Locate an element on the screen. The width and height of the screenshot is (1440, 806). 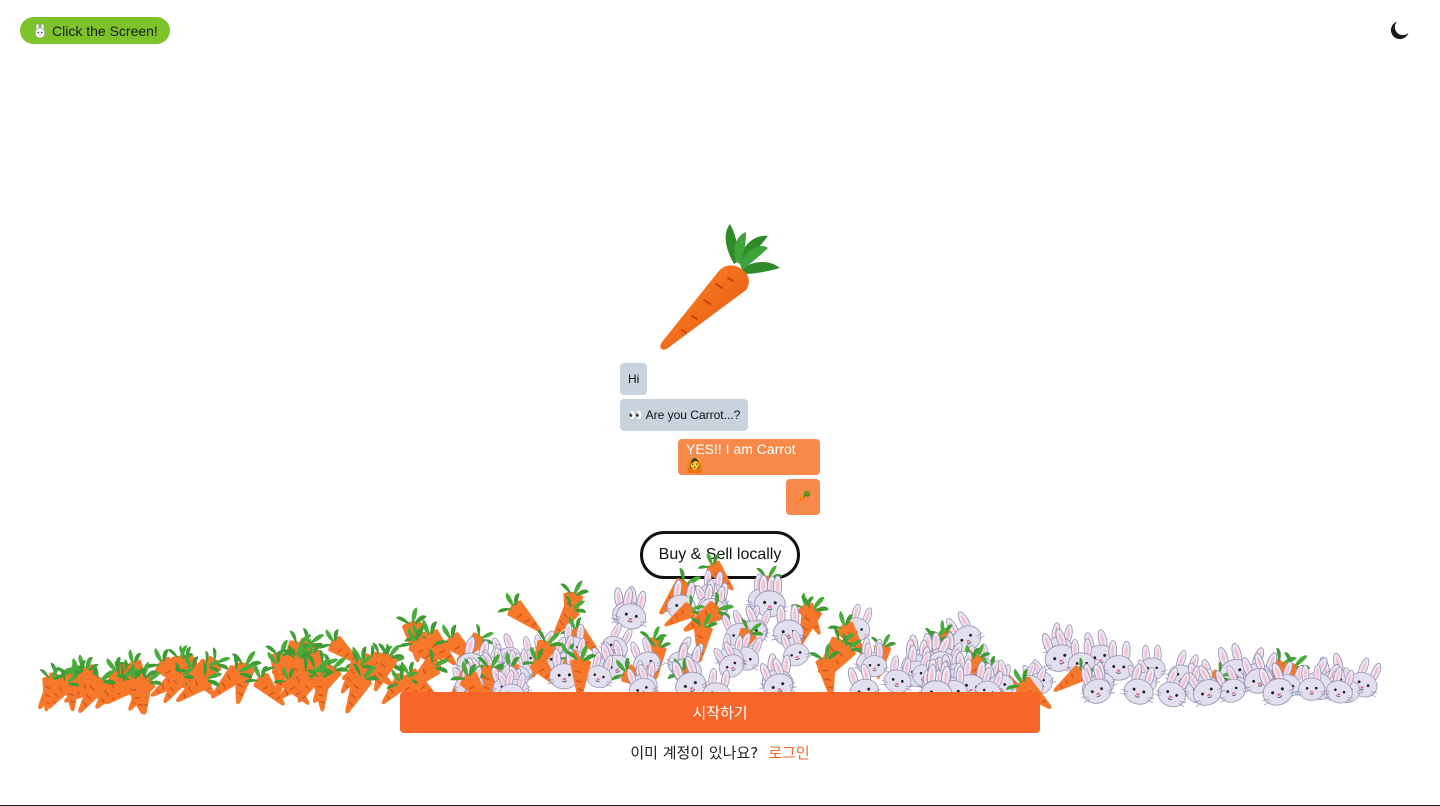
start-button: 시작하기 is located at coordinates (720, 712).